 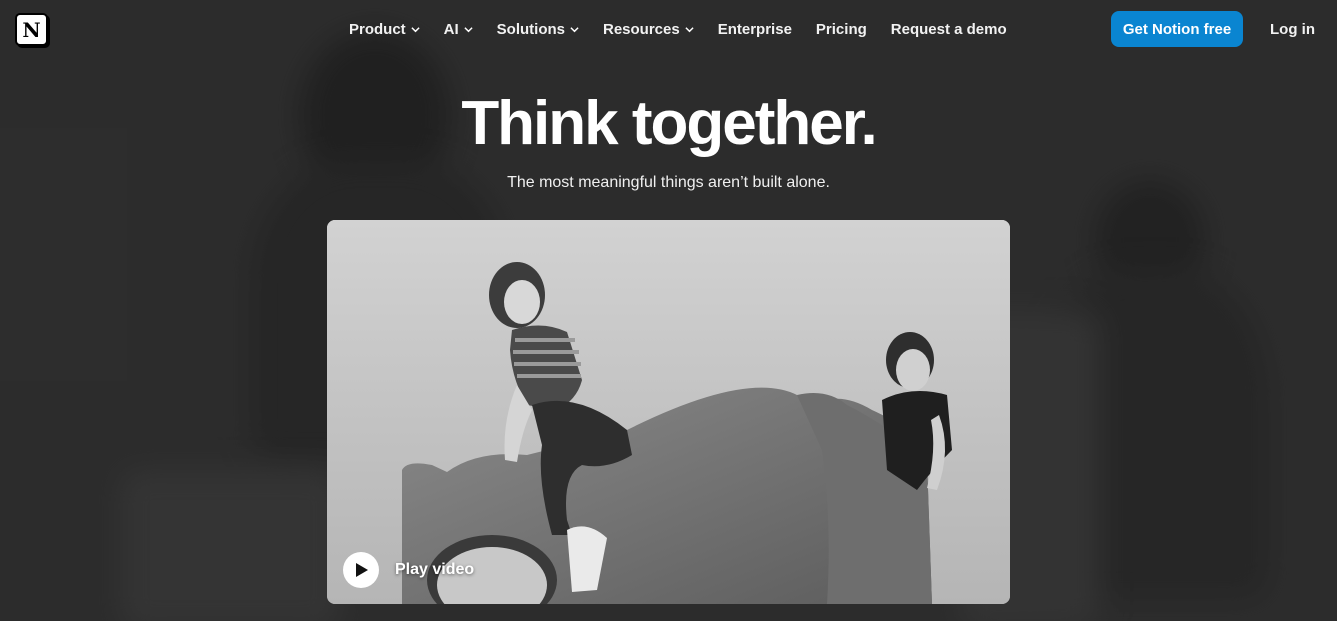 I want to click on play-button, so click(x=361, y=570).